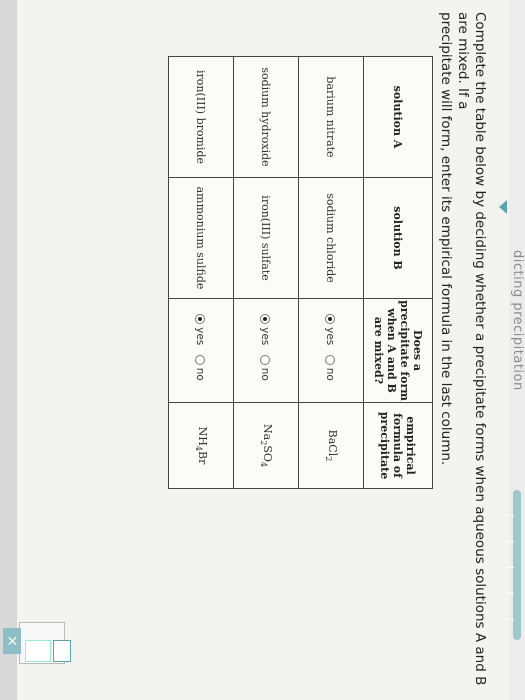 Image resolution: width=525 pixels, height=700 pixels. I want to click on header-bar: dicting precipitation, so click(515, 350).